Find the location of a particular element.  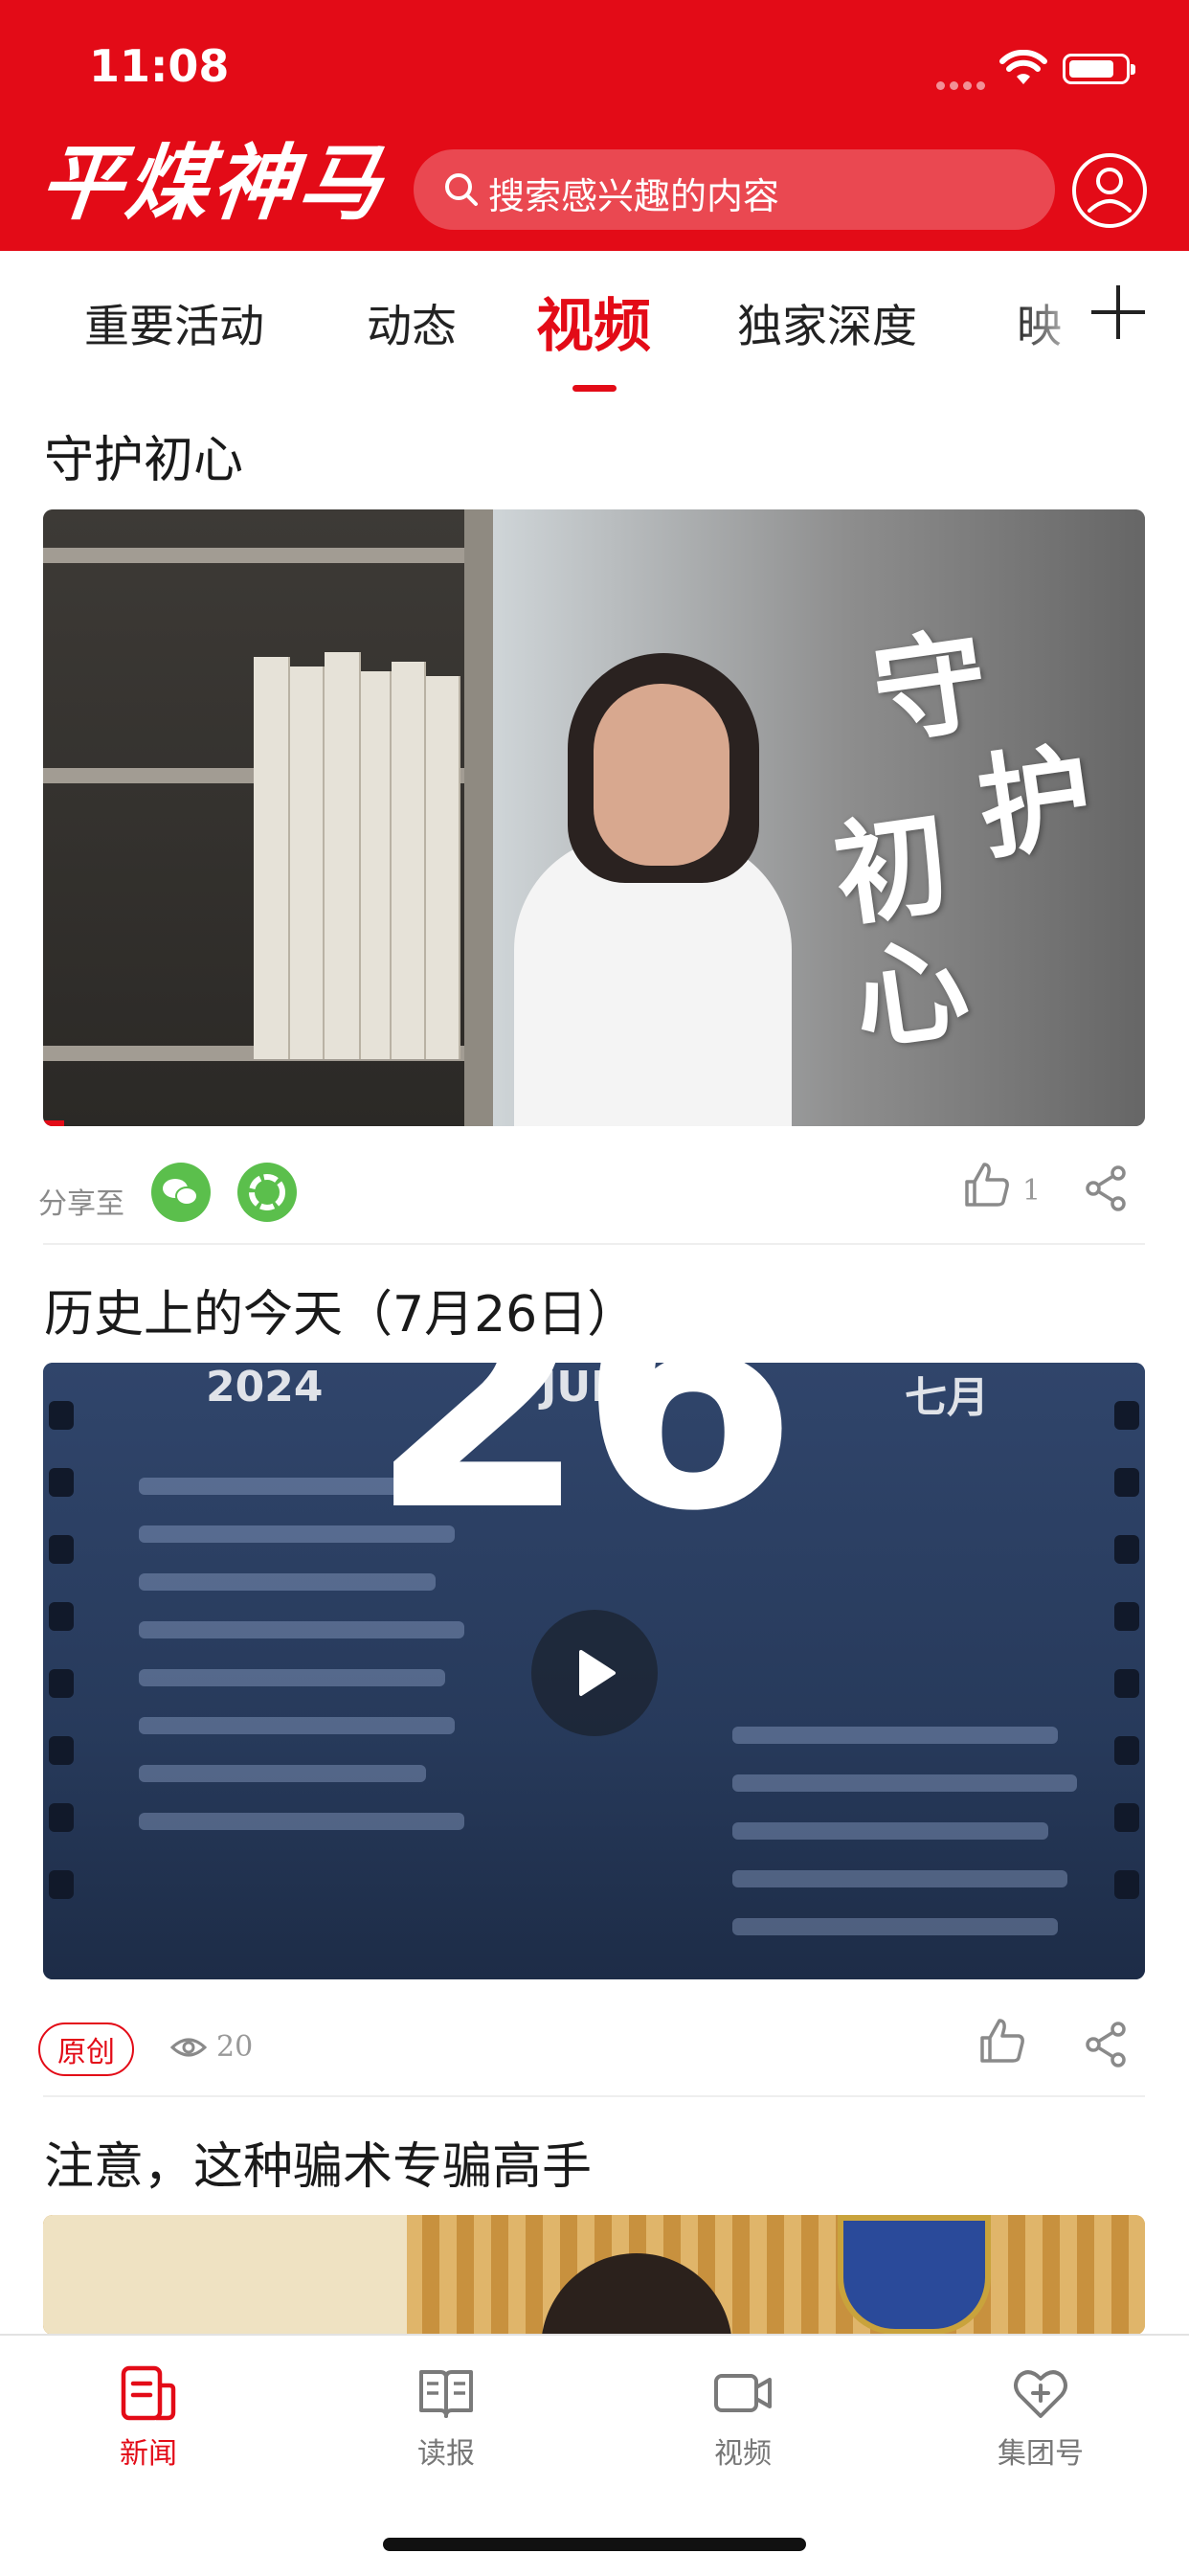

nav-read-paper: 读报 is located at coordinates (446, 2417).